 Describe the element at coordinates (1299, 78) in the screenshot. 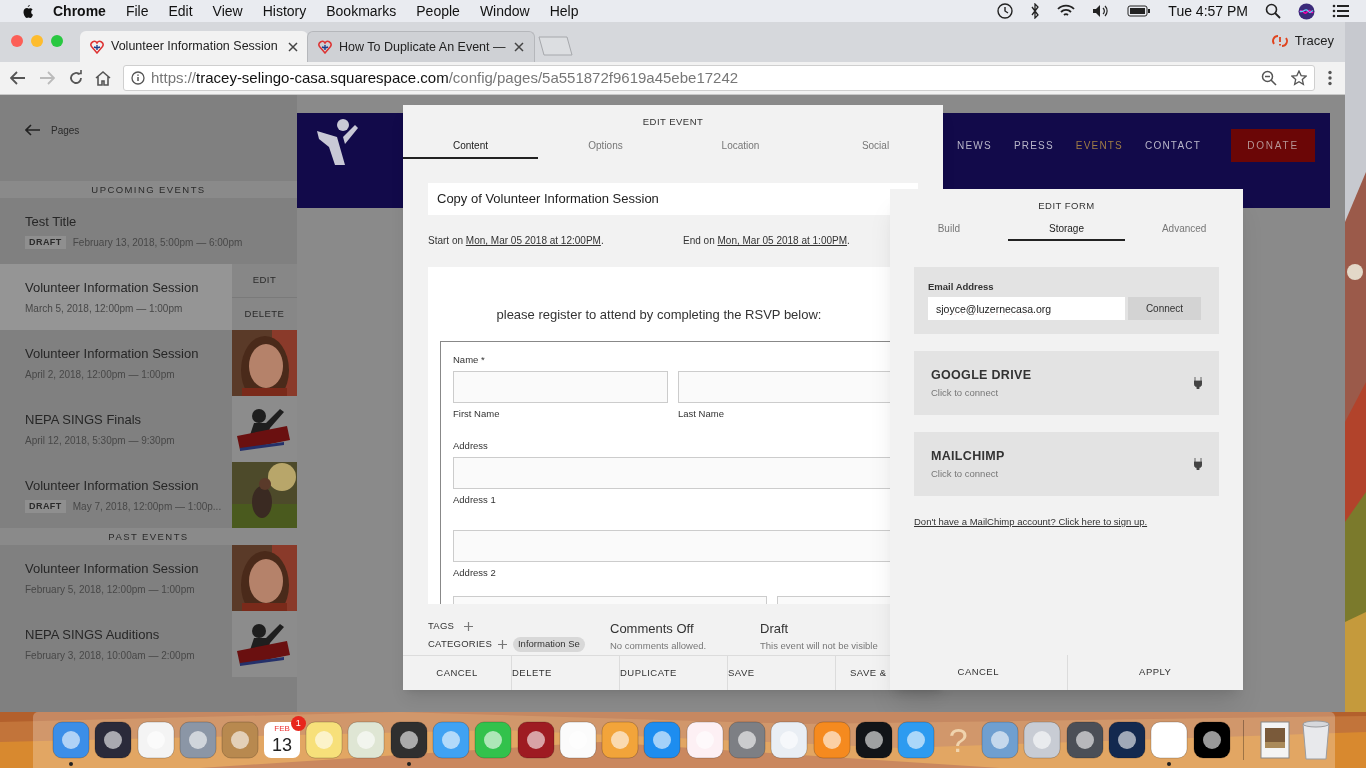

I see `star-icon` at that location.